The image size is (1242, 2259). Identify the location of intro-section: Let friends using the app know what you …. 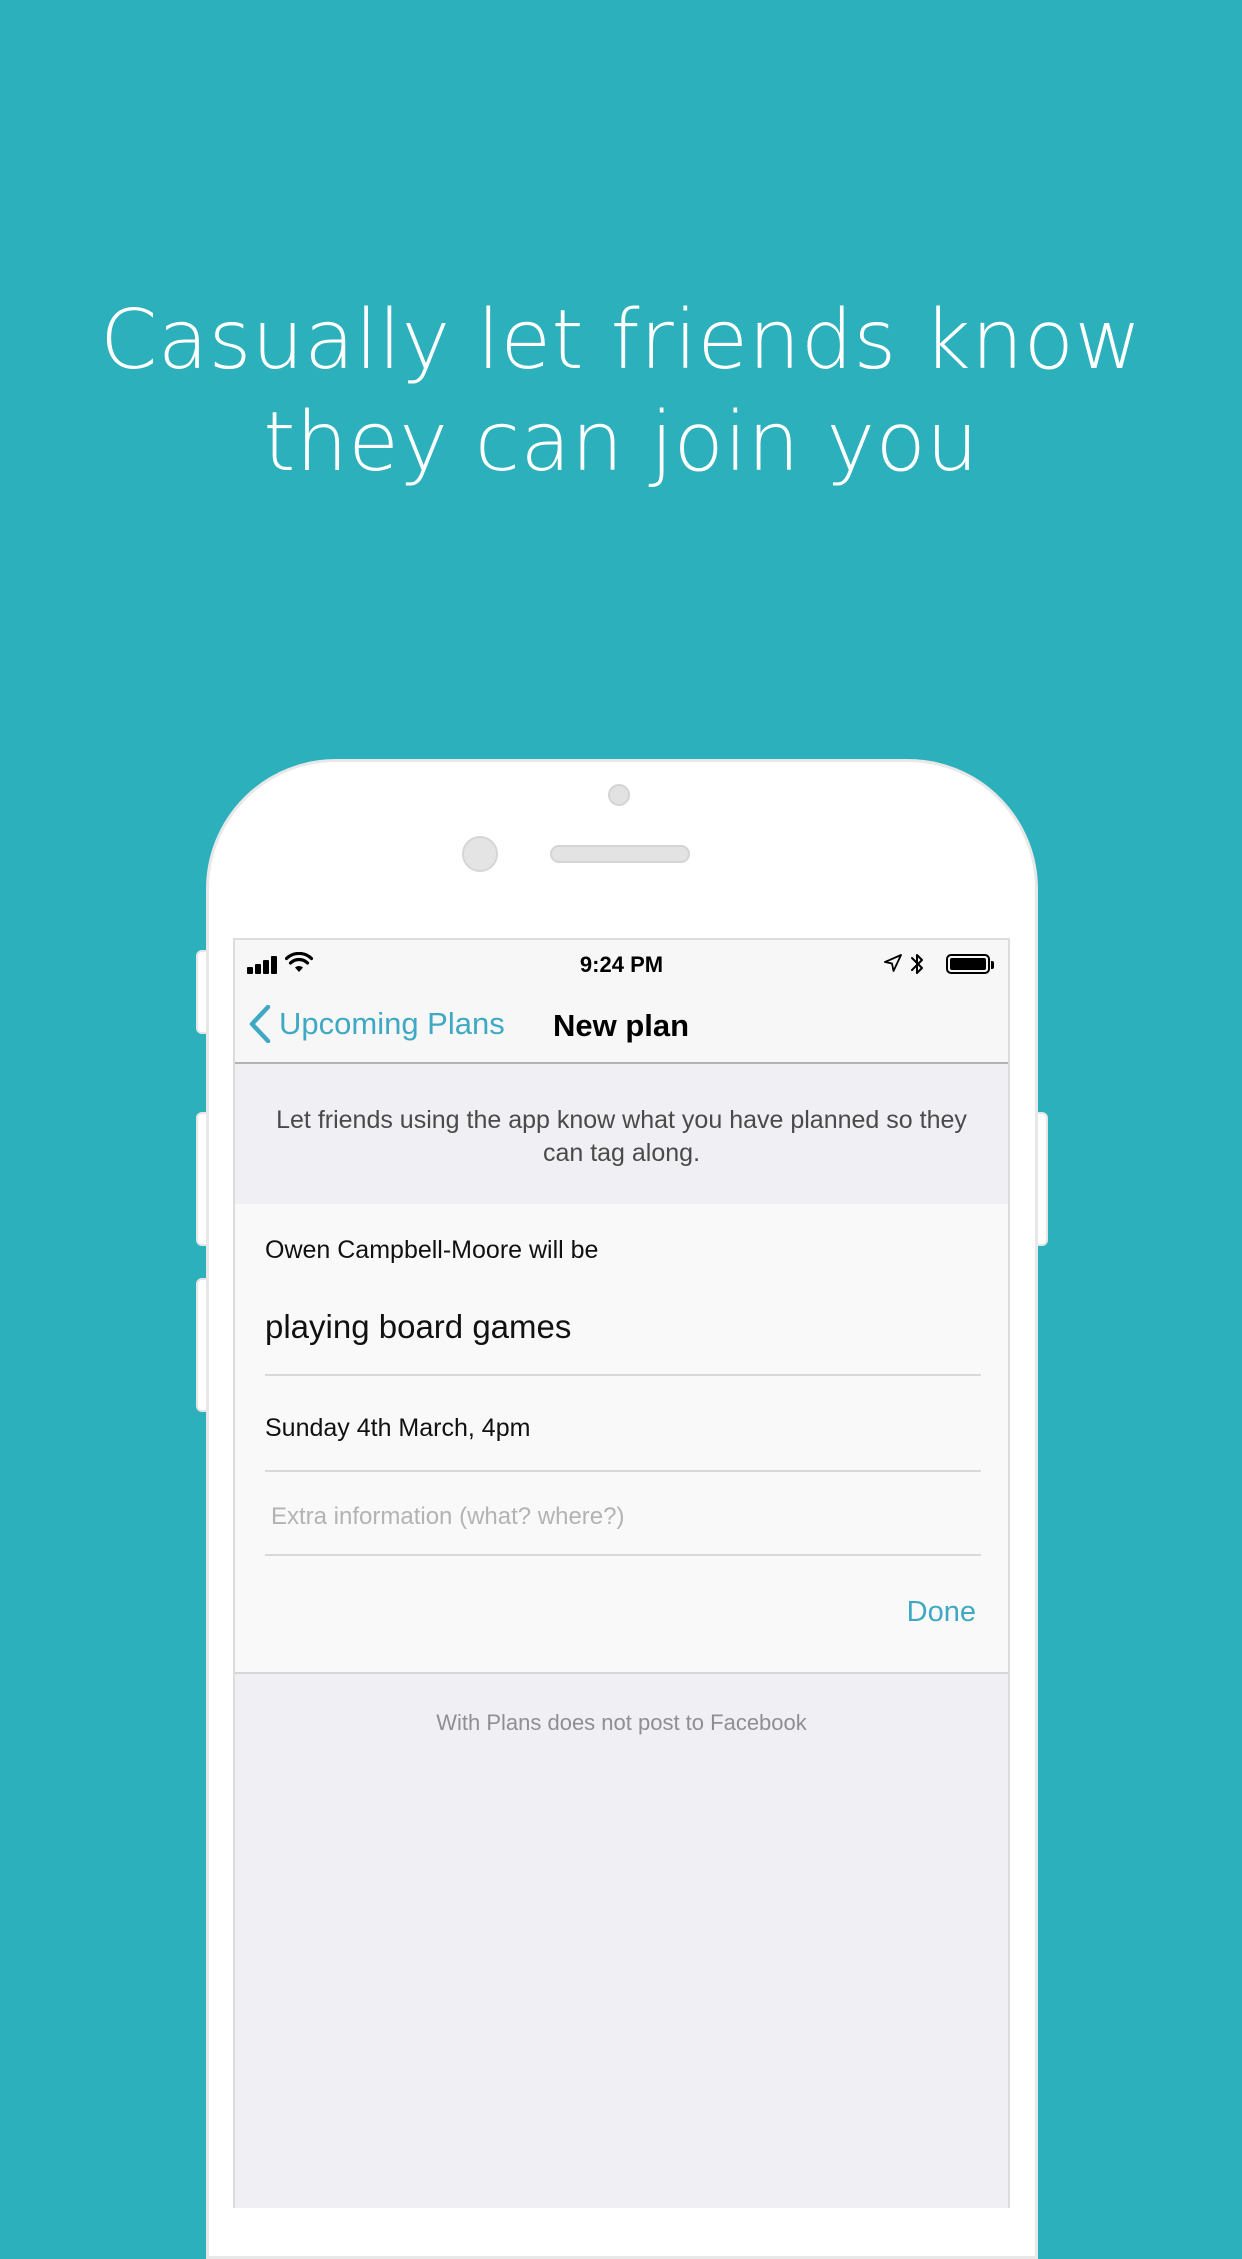
(621, 1134).